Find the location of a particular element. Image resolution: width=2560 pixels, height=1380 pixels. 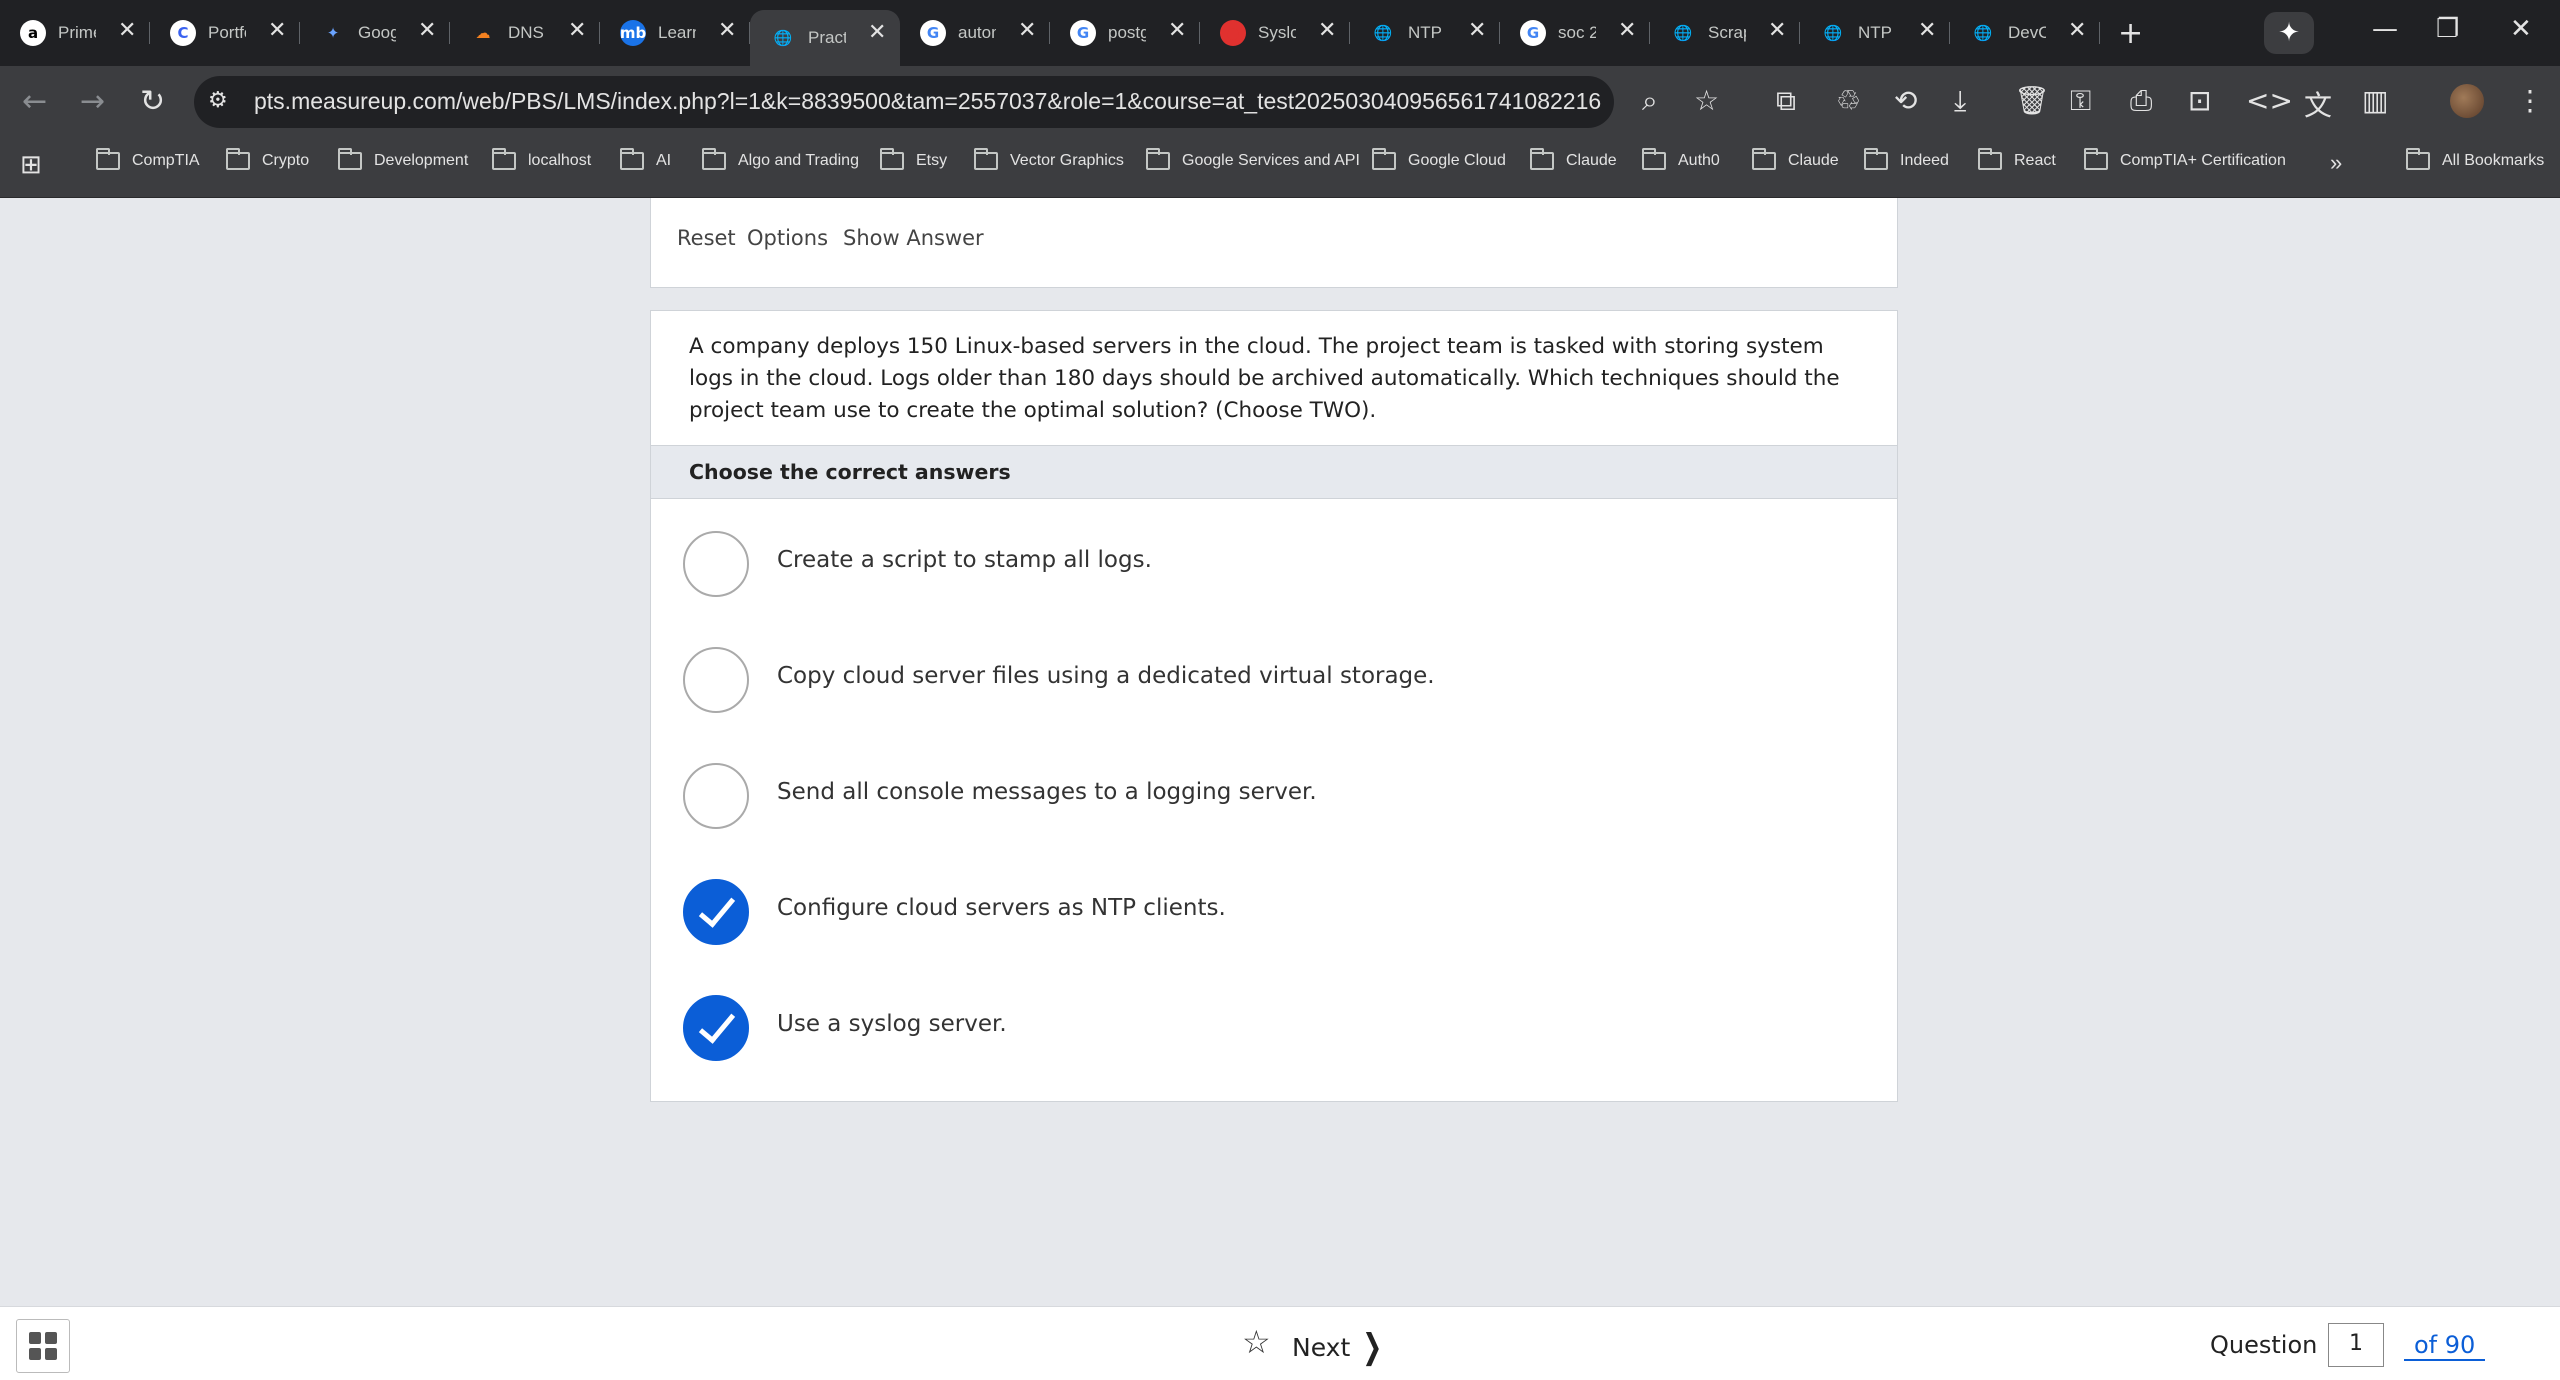

all-bookmarks-button: All Bookmarks is located at coordinates (2475, 159).